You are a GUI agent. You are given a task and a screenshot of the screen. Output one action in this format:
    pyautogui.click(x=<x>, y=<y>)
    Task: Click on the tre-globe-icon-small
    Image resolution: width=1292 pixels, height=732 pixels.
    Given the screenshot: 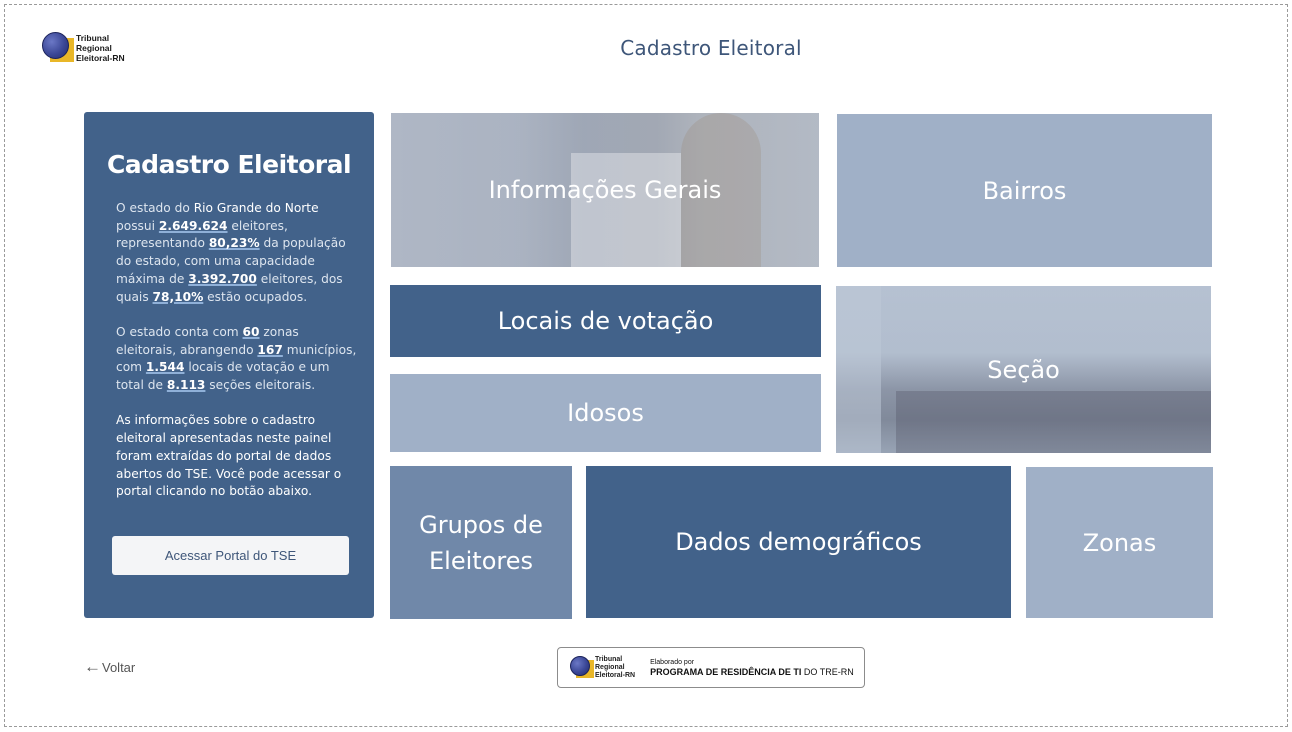 What is the action you would take?
    pyautogui.click(x=582, y=667)
    